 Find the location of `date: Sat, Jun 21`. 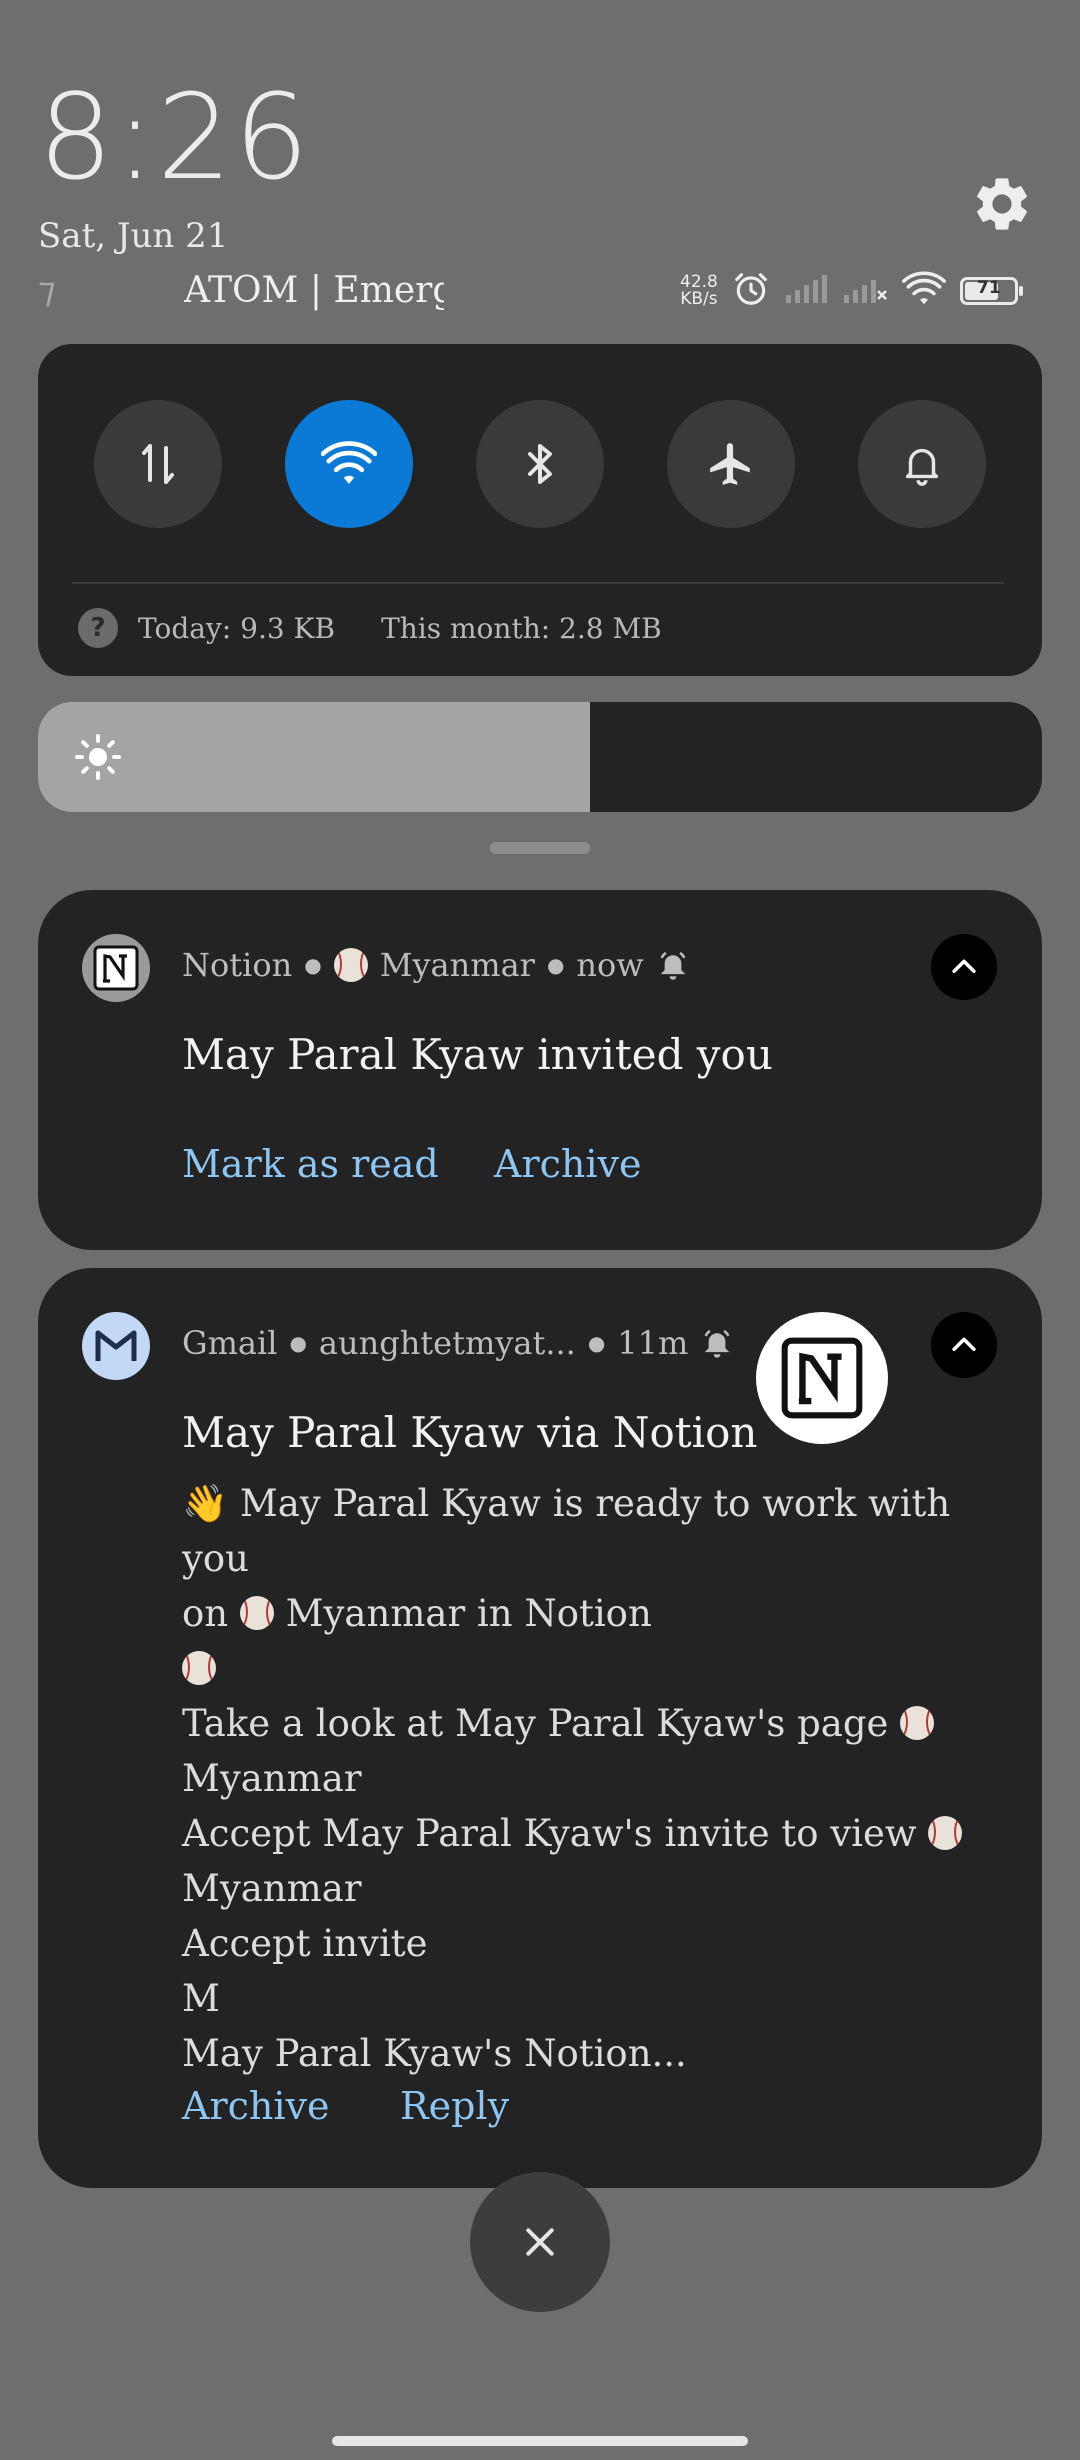

date: Sat, Jun 21 is located at coordinates (133, 236).